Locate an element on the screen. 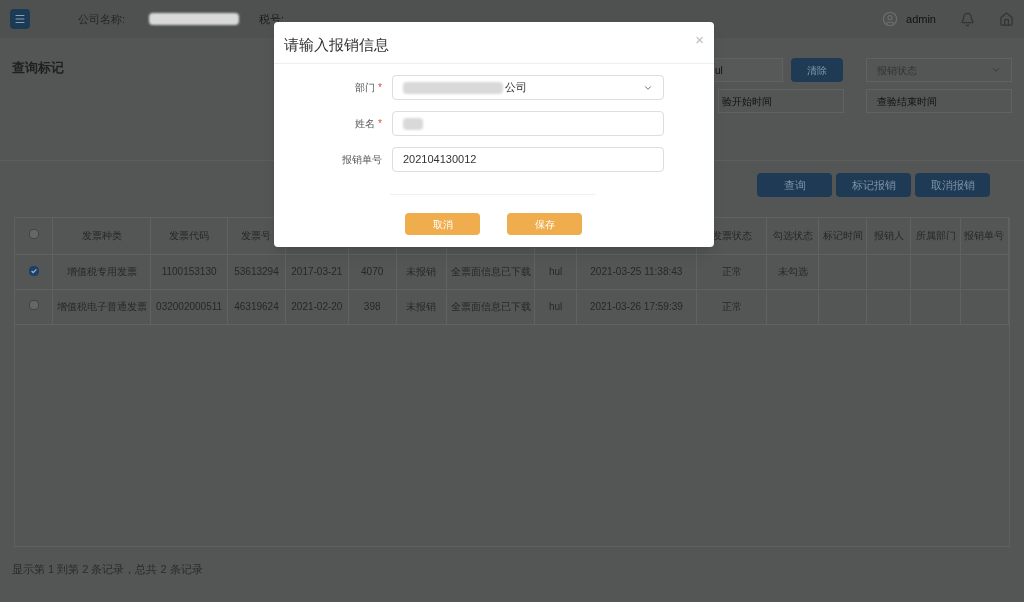 The width and height of the screenshot is (1024, 602). check-icon is located at coordinates (33, 271).